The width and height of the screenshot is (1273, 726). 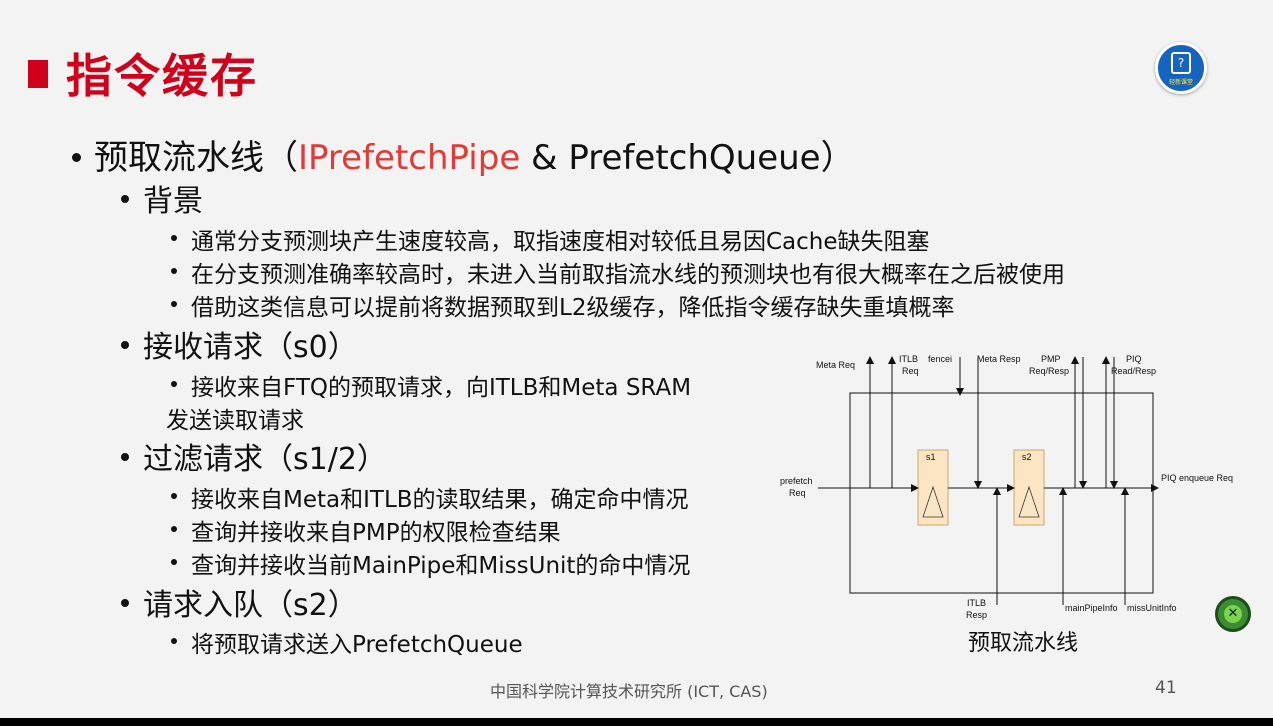 What do you see at coordinates (376, 533) in the screenshot?
I see `filter-item: 查询并接收来自PMP的权限检查结果` at bounding box center [376, 533].